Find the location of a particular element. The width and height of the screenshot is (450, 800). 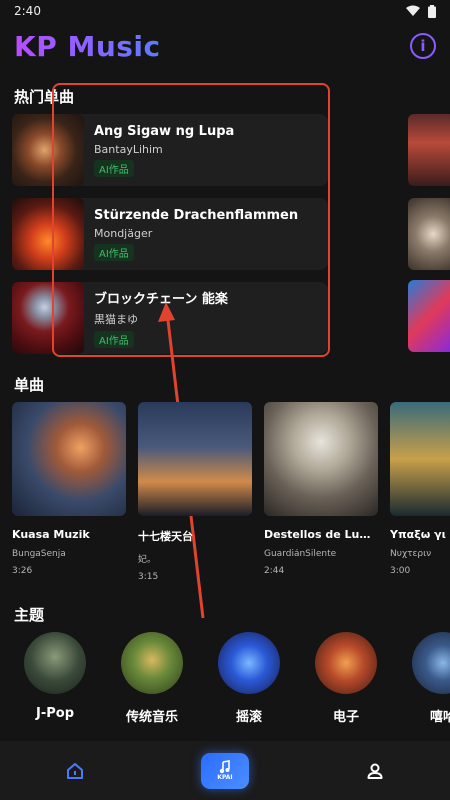

theme-item: J-Pop is located at coordinates (55, 680).